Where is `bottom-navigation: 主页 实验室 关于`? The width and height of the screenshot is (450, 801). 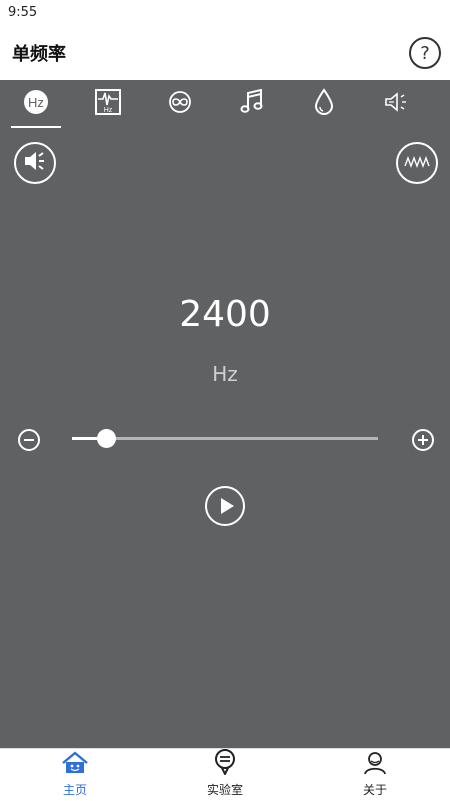 bottom-navigation: 主页 实验室 关于 is located at coordinates (225, 774).